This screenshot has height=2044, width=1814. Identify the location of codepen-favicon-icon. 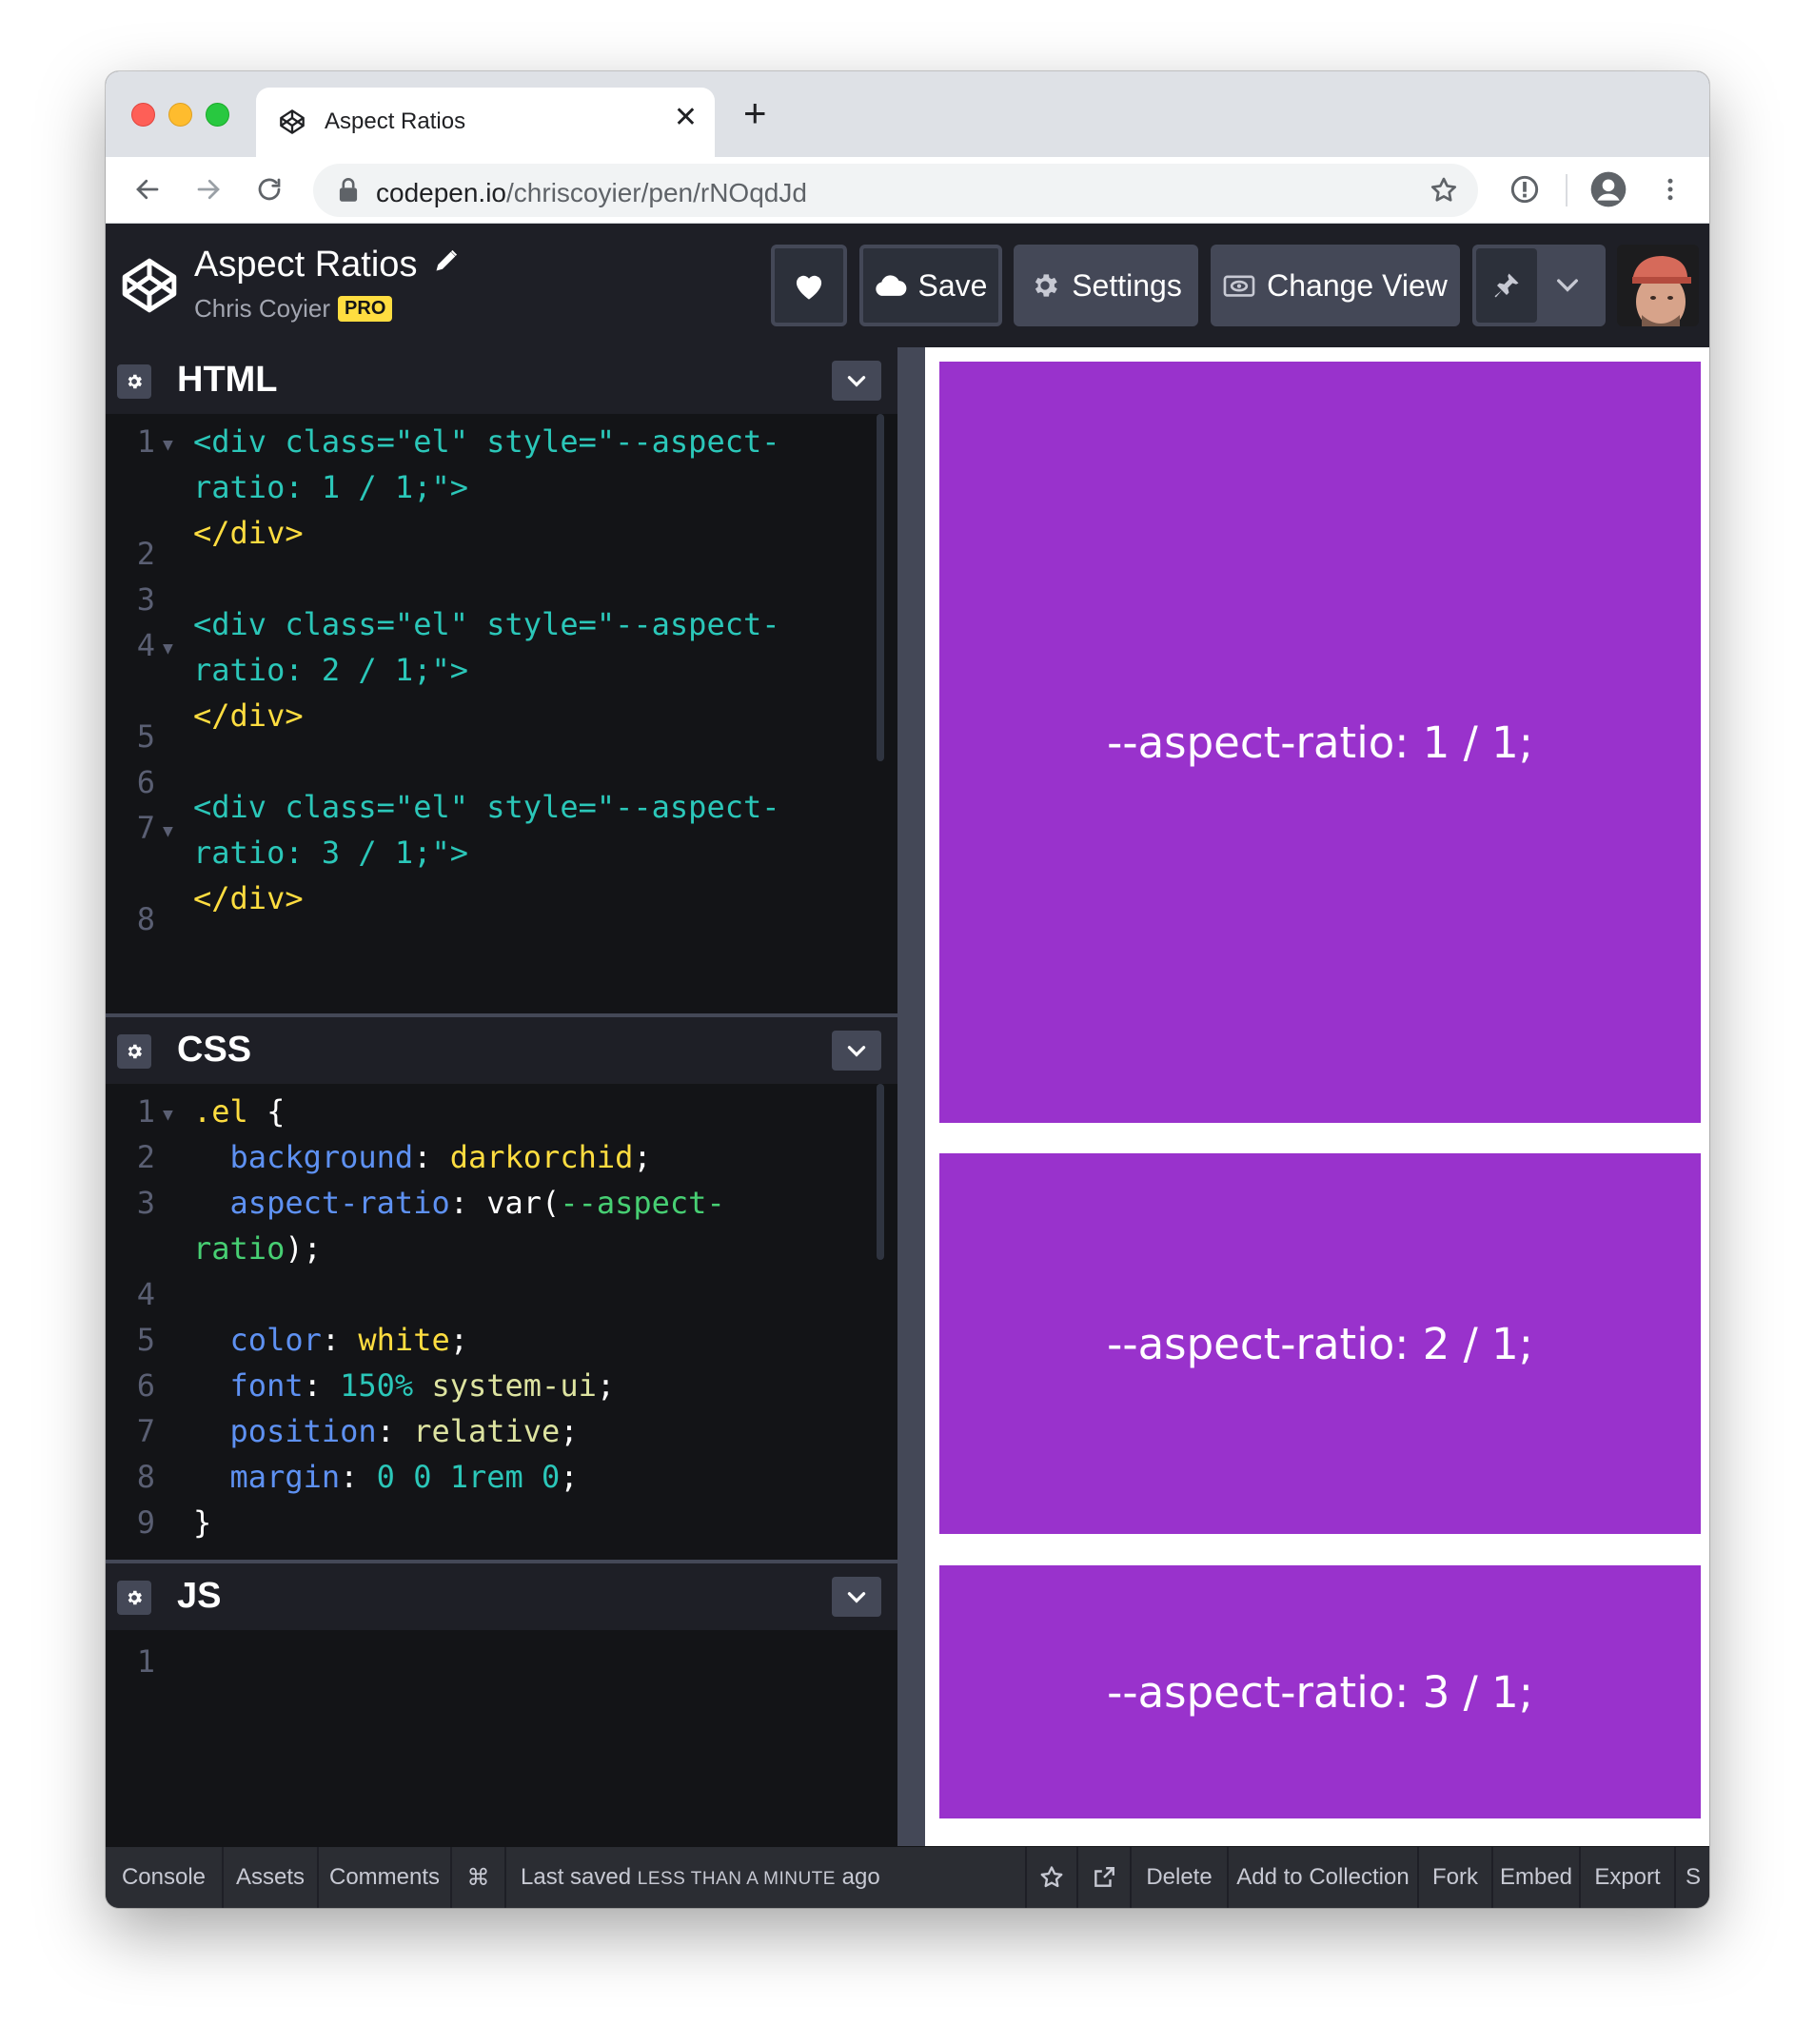
(292, 122).